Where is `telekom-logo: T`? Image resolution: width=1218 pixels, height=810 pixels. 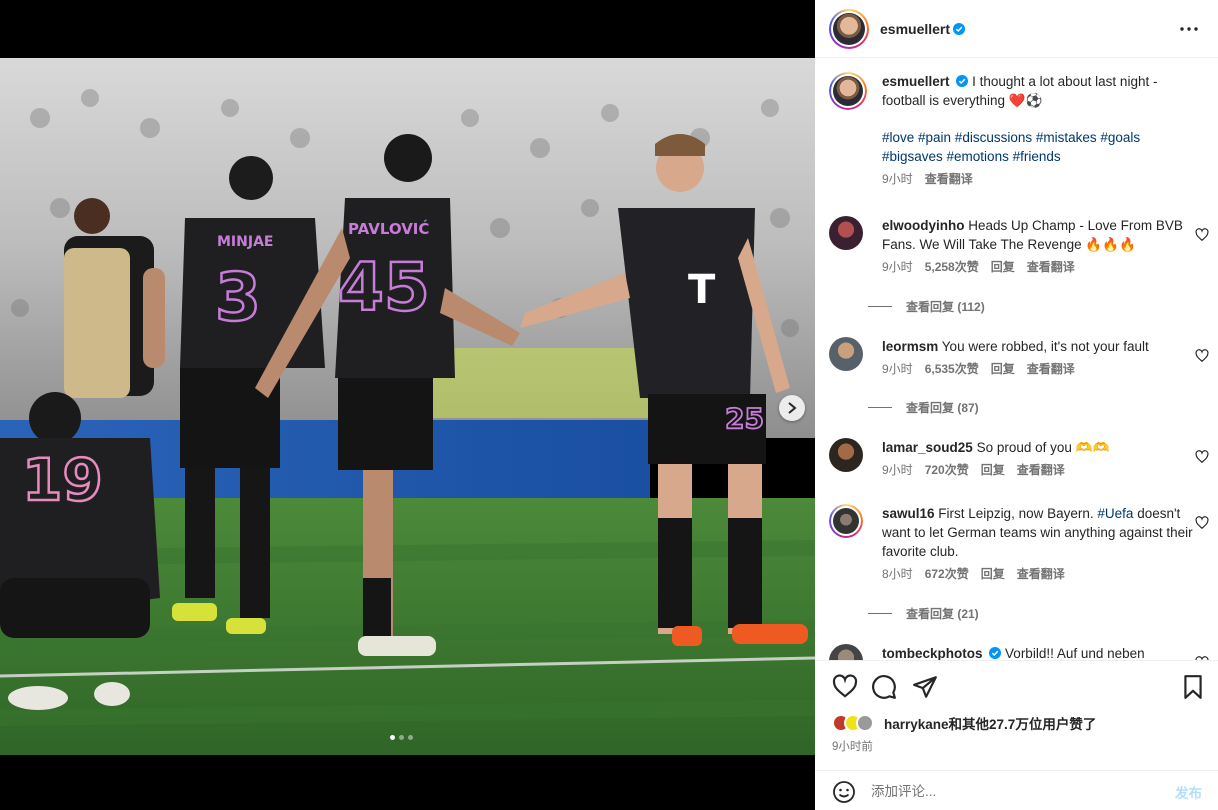 telekom-logo: T is located at coordinates (702, 290).